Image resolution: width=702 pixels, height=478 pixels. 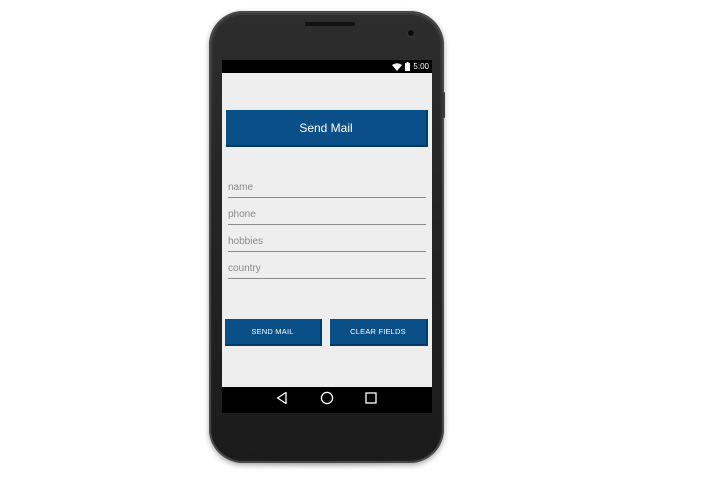 I want to click on name-field-wrapper, so click(x=327, y=188).